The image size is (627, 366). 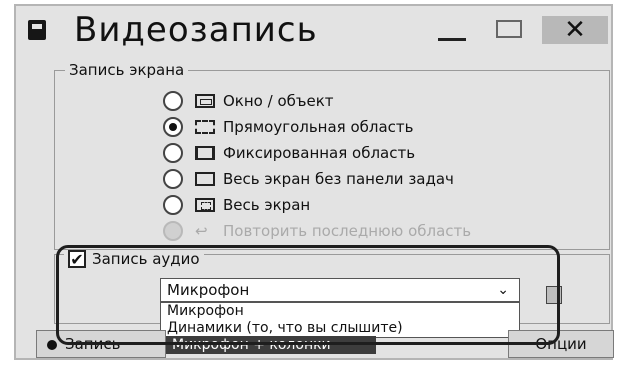 I want to click on fixed-area-icon, so click(x=205, y=153).